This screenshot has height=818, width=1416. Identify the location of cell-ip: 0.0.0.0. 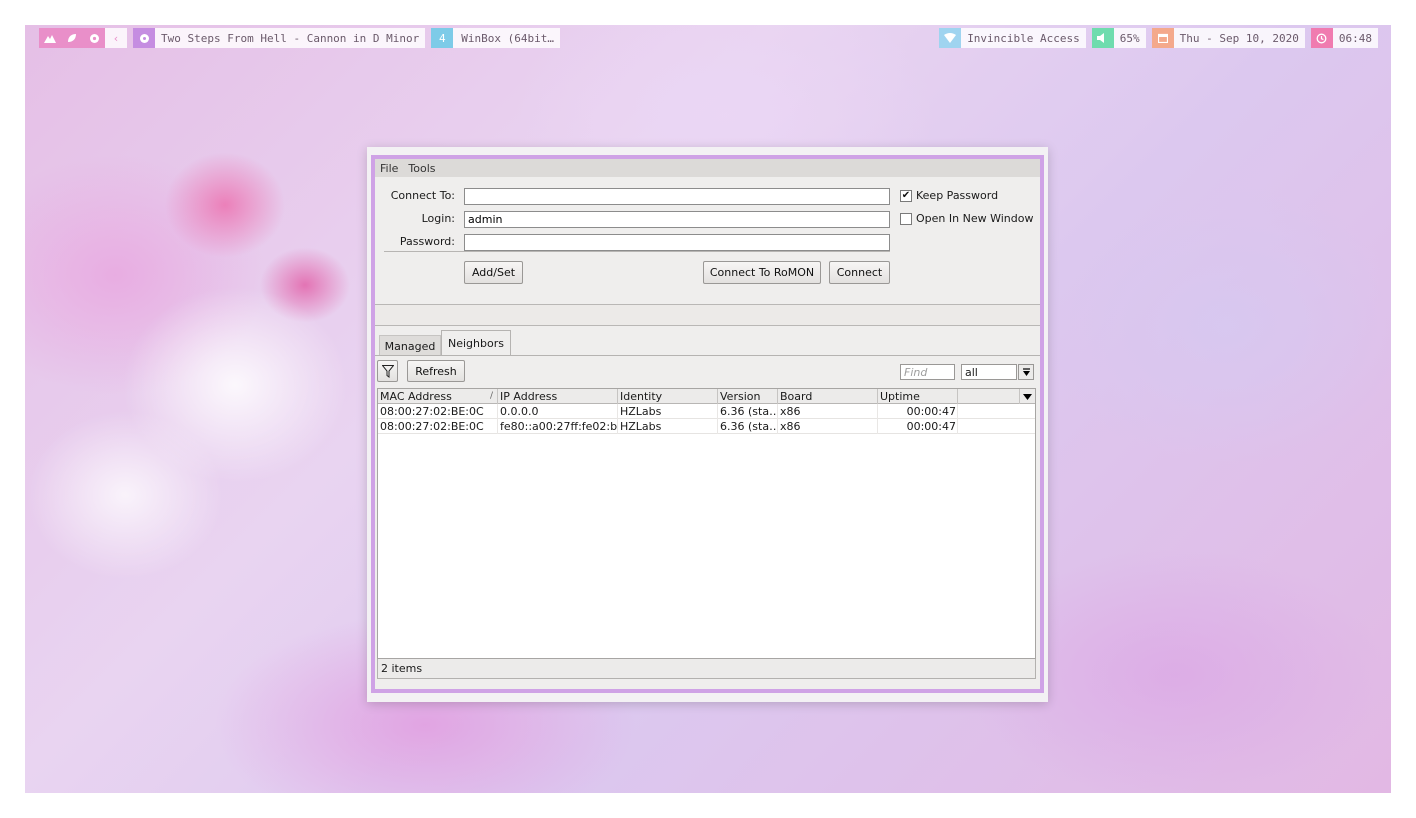
(558, 411).